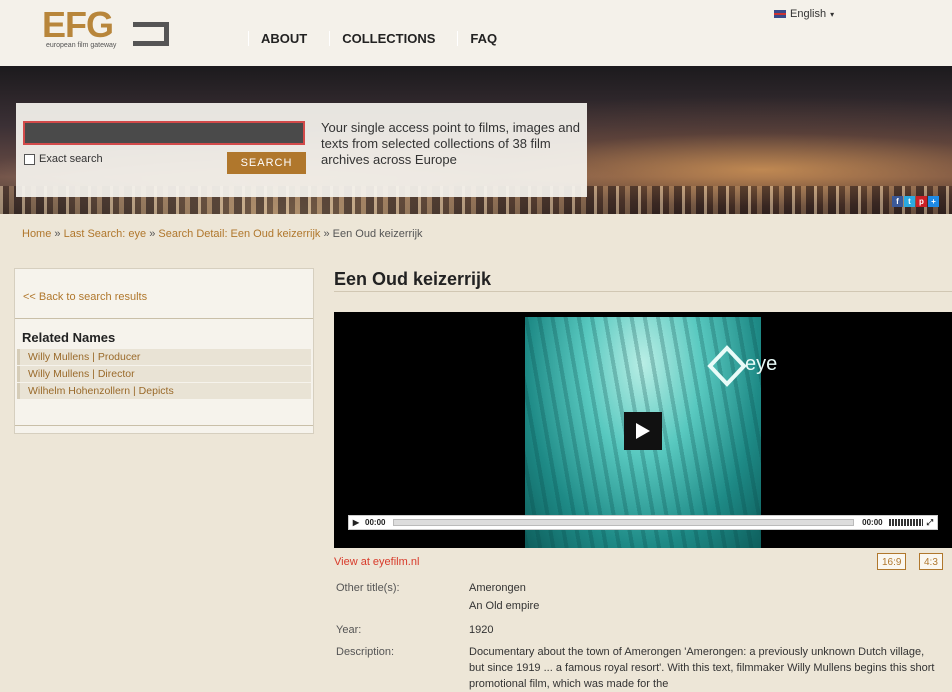  Describe the element at coordinates (483, 38) in the screenshot. I see `nav-faq: FAQ` at that location.